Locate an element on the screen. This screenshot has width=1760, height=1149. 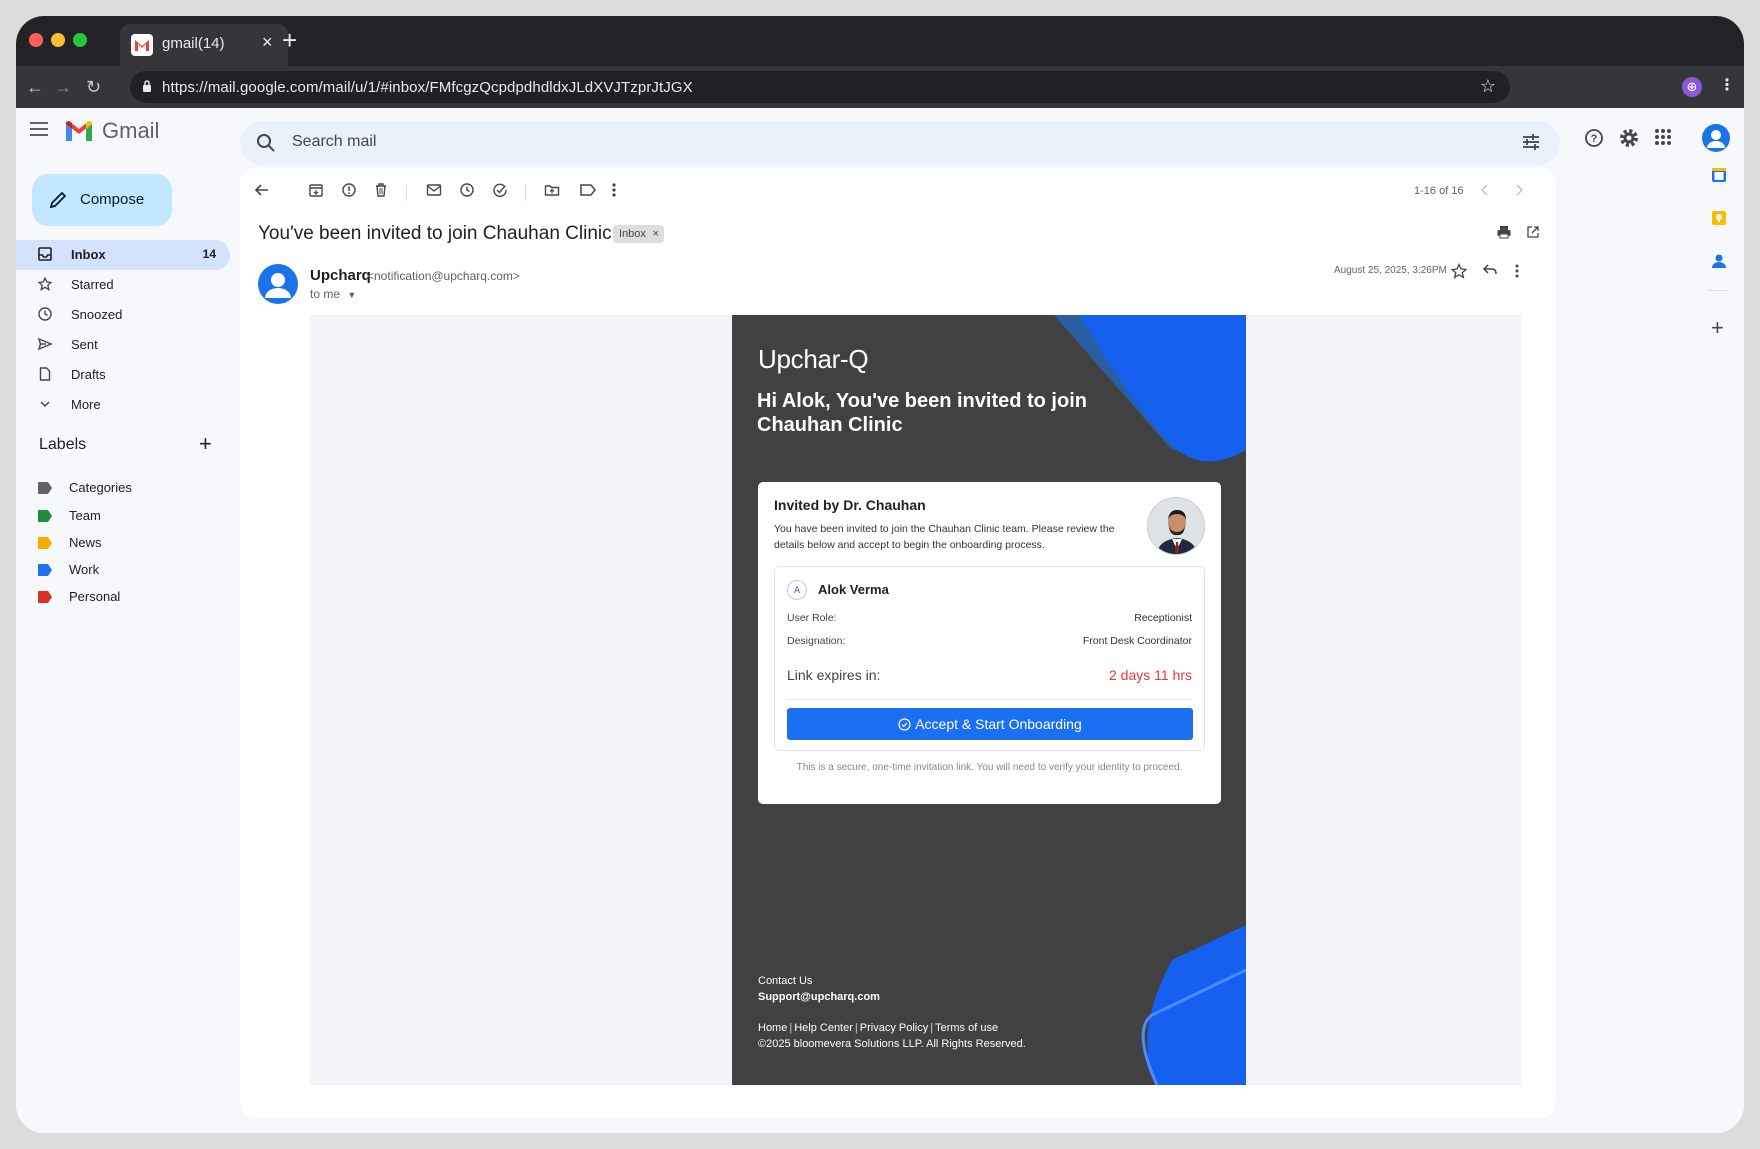
browser-tab: gmail(14) × is located at coordinates (204, 45).